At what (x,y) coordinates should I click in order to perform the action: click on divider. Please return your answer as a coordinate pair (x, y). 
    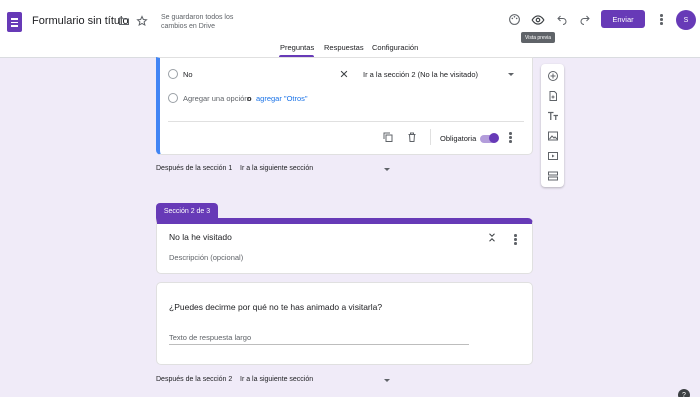
    Looking at the image, I should click on (346, 121).